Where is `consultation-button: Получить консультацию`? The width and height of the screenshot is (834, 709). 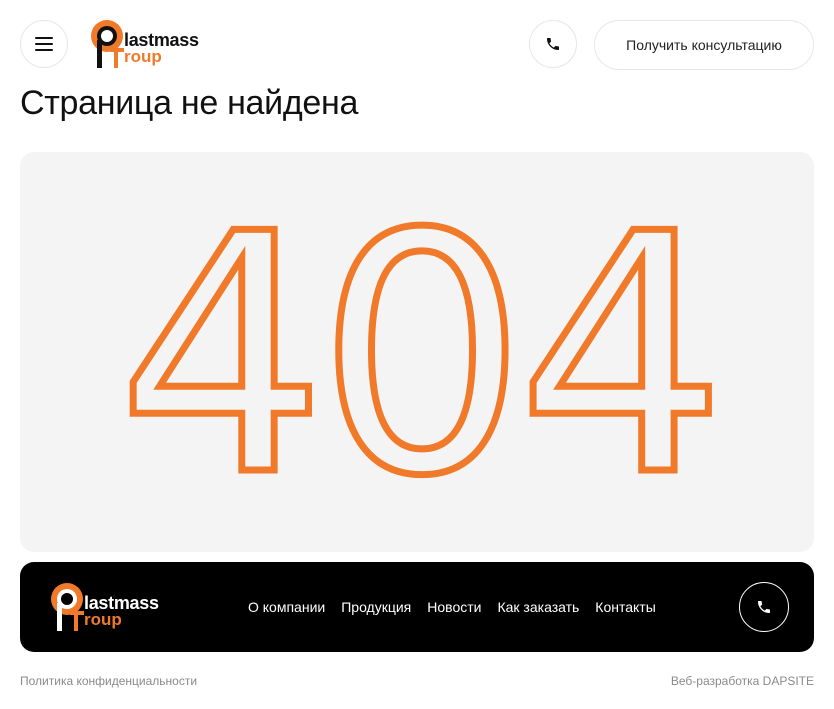
consultation-button: Получить консультацию is located at coordinates (704, 45).